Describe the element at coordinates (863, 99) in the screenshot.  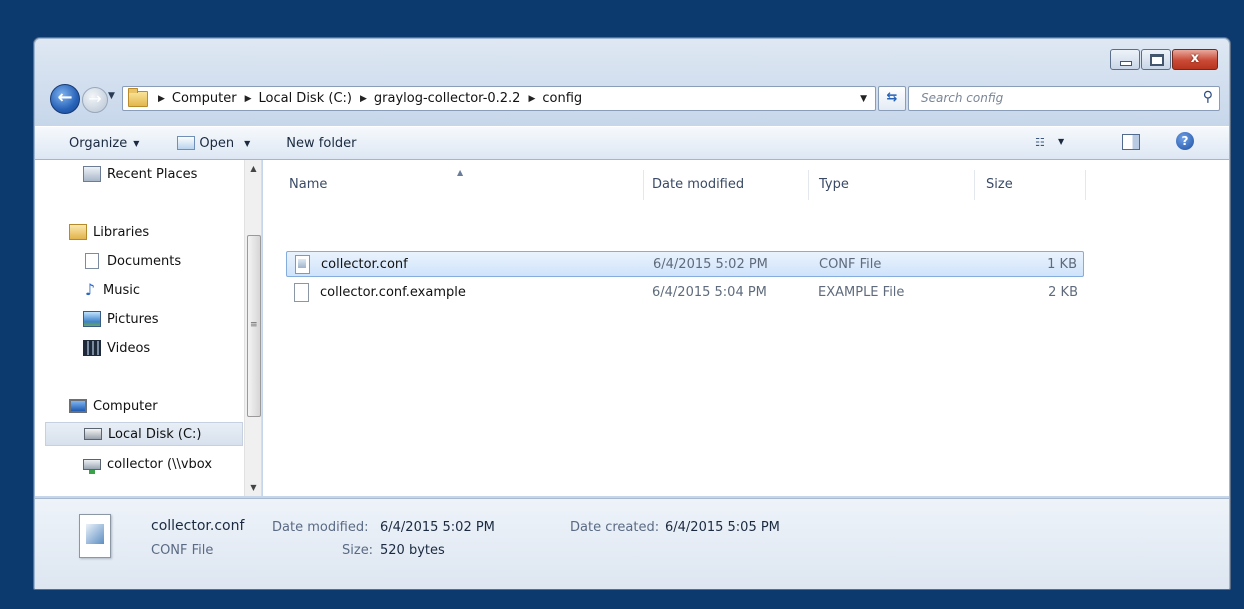
I see `address-dropdown-icon: ▼` at that location.